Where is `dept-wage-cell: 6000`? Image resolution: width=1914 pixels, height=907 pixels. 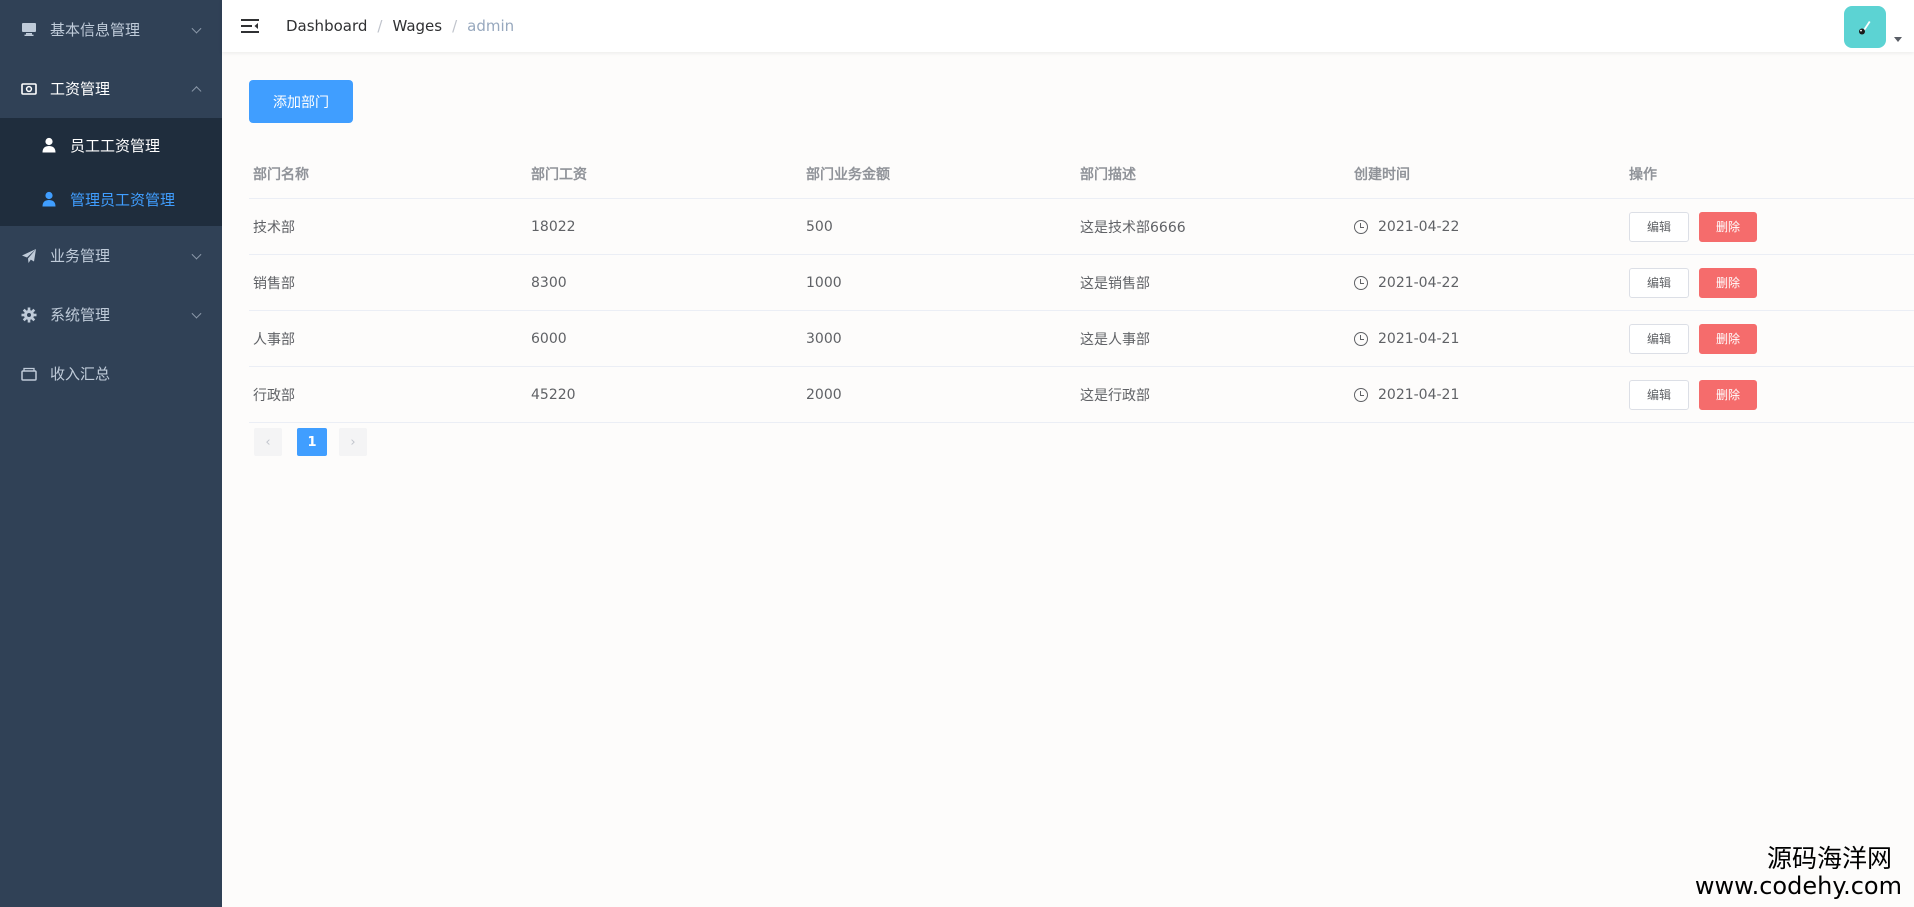 dept-wage-cell: 6000 is located at coordinates (549, 338).